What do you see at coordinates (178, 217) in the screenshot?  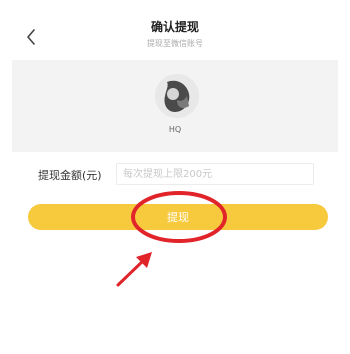 I see `withdraw-button: 提现` at bounding box center [178, 217].